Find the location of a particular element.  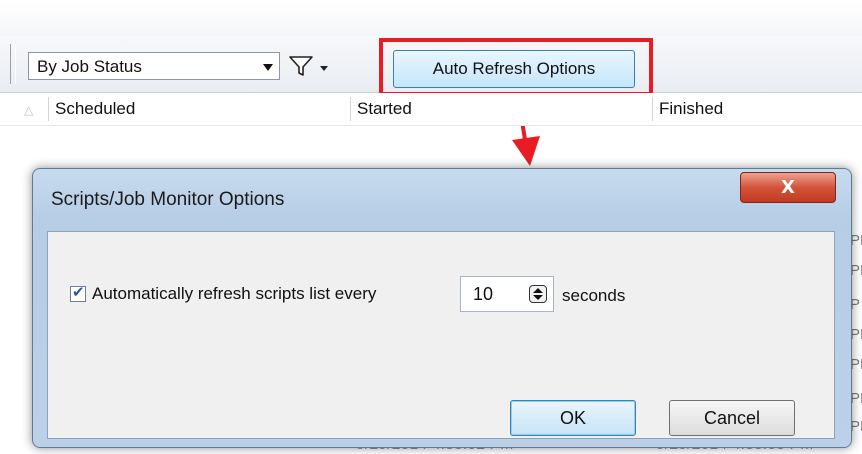

filter-icon is located at coordinates (301, 66).